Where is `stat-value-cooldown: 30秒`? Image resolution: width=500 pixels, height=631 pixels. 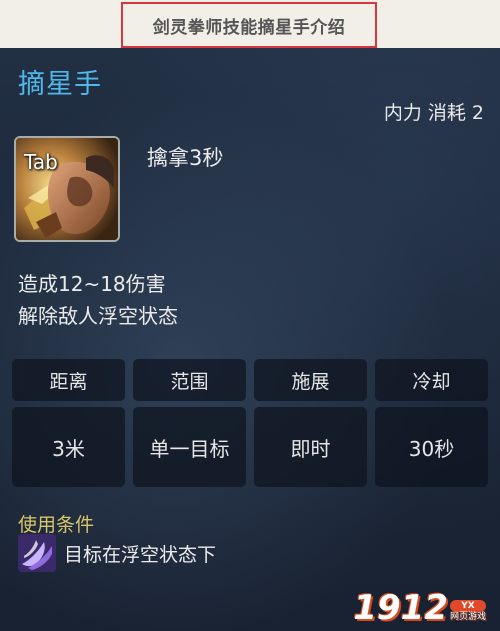
stat-value-cooldown: 30秒 is located at coordinates (431, 447).